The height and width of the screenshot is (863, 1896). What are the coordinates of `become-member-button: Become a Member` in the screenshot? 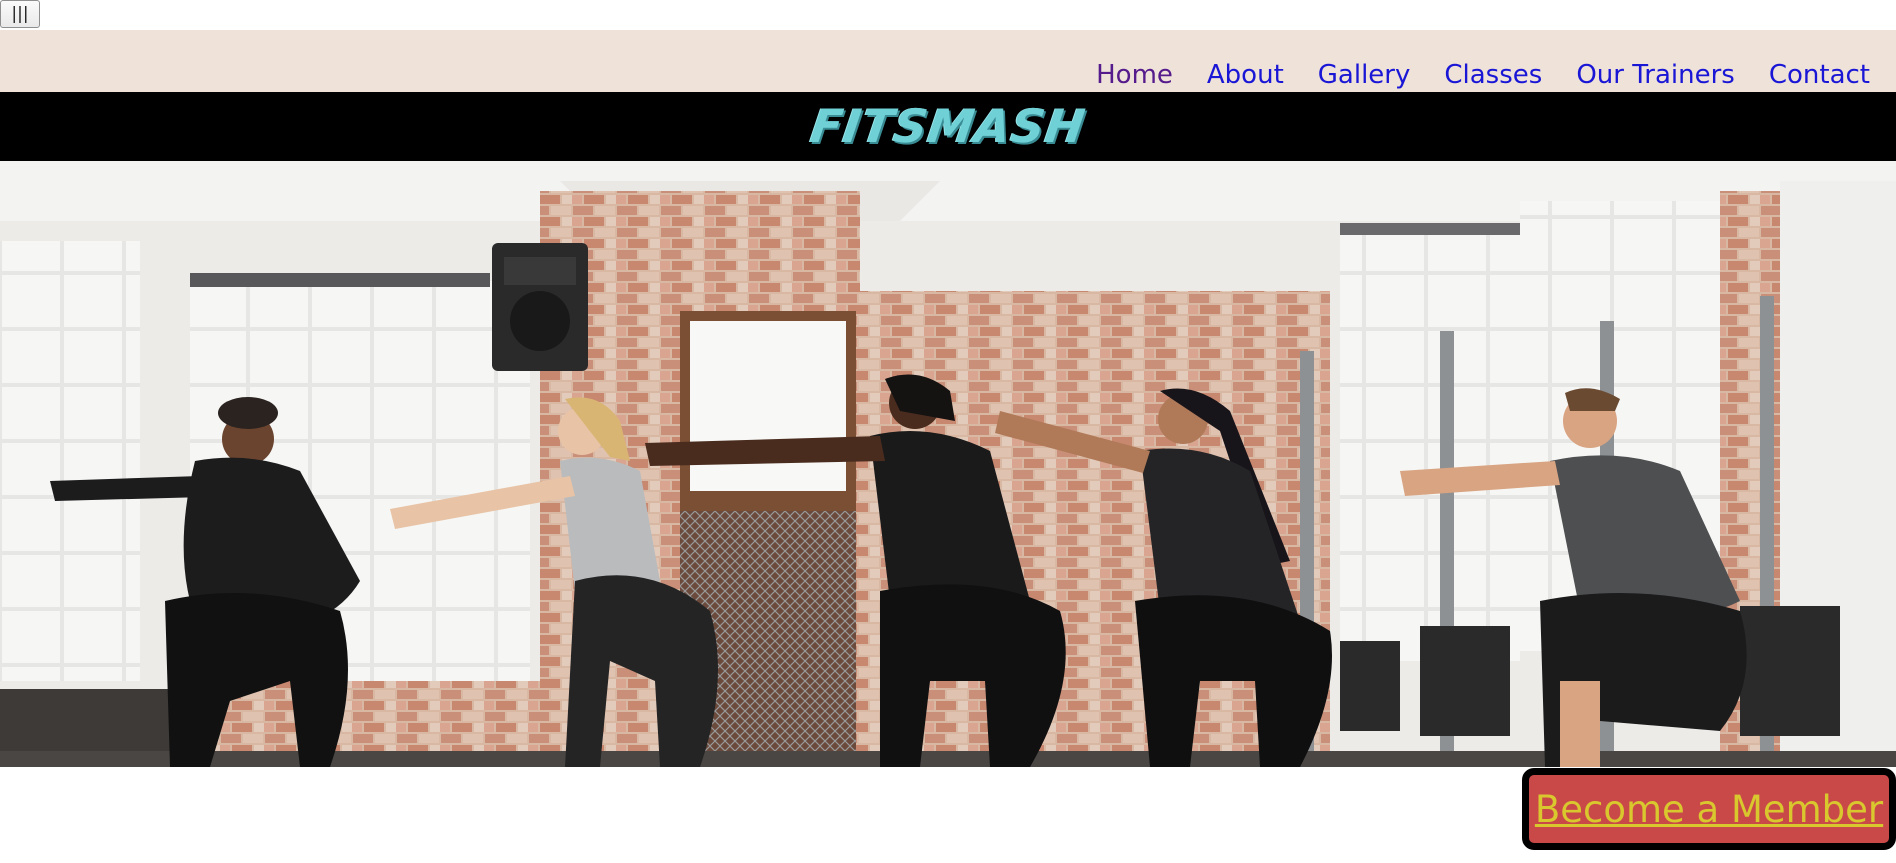 It's located at (1709, 809).